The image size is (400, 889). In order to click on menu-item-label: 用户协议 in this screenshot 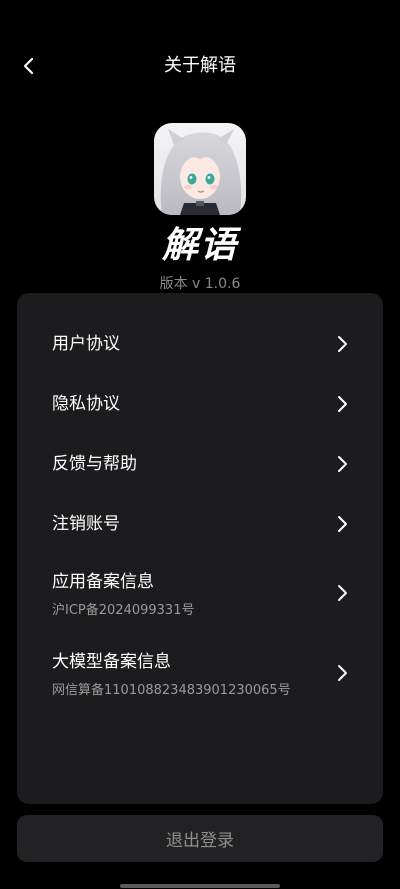, I will do `click(86, 344)`.